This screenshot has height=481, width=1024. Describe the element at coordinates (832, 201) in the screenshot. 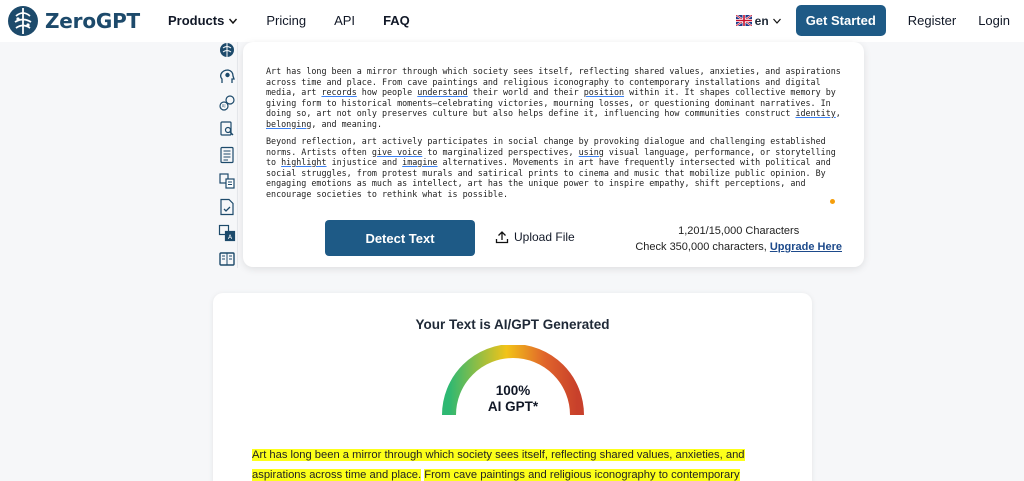

I see `grammar-indicator-dot` at that location.